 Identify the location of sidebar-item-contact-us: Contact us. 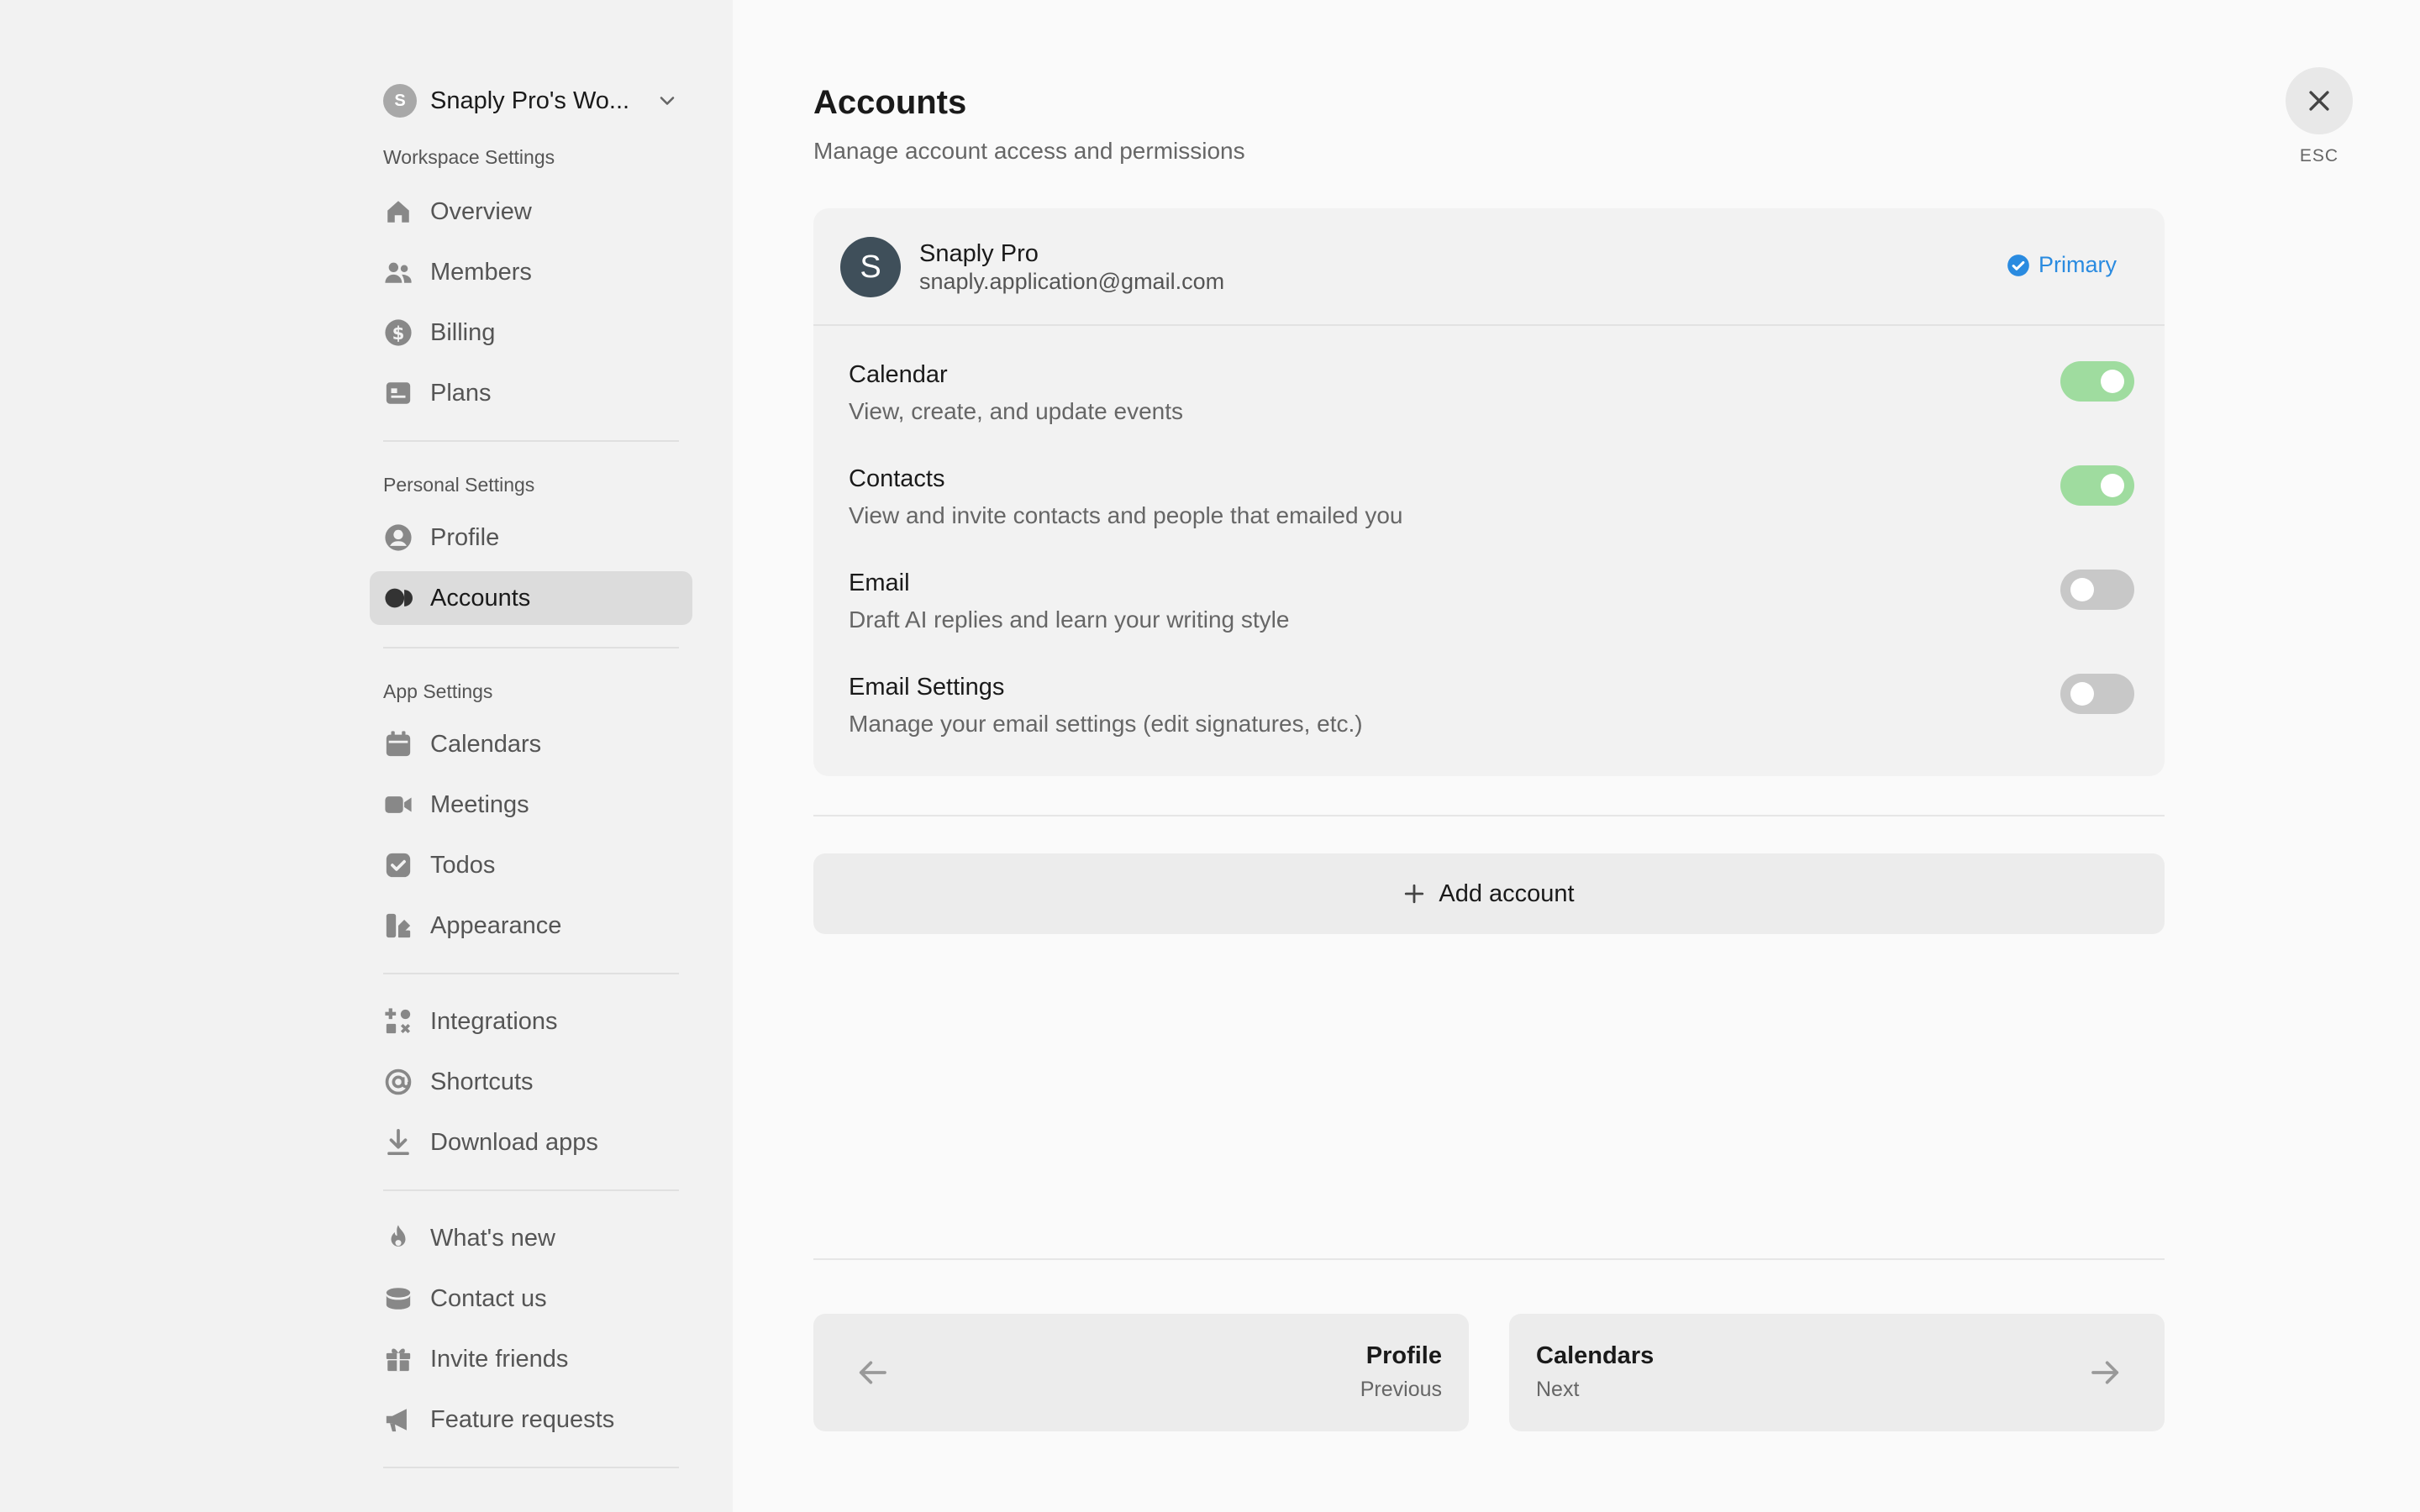
(531, 1299).